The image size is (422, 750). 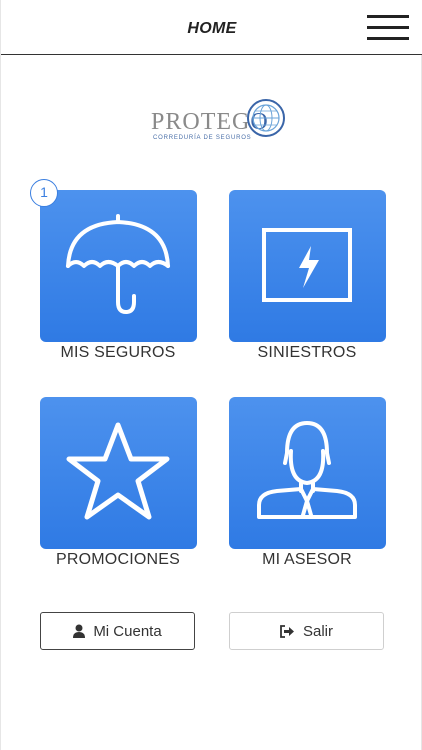 I want to click on mi-cuenta-button: Mi Cuenta, so click(x=117, y=631).